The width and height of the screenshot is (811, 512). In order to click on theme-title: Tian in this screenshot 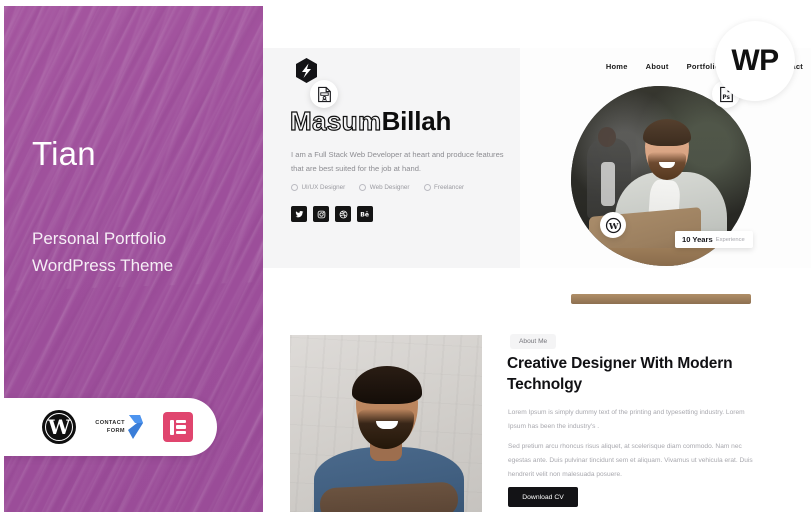, I will do `click(64, 153)`.